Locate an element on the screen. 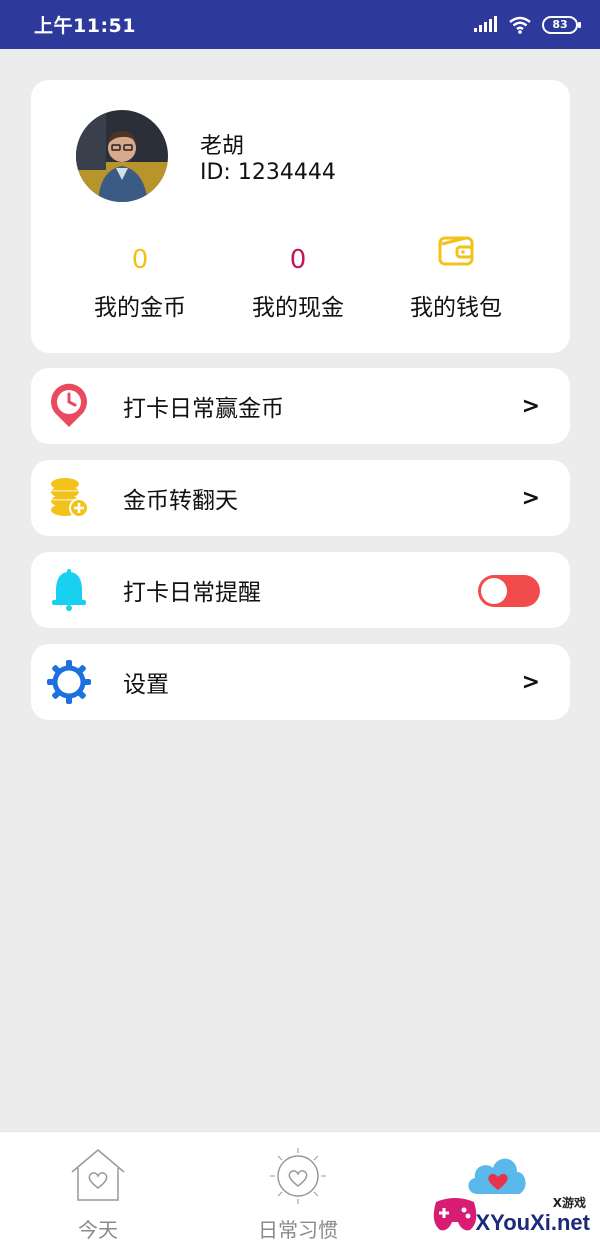 The width and height of the screenshot is (600, 1249). watermark-small-text: X游戏 is located at coordinates (569, 1203).